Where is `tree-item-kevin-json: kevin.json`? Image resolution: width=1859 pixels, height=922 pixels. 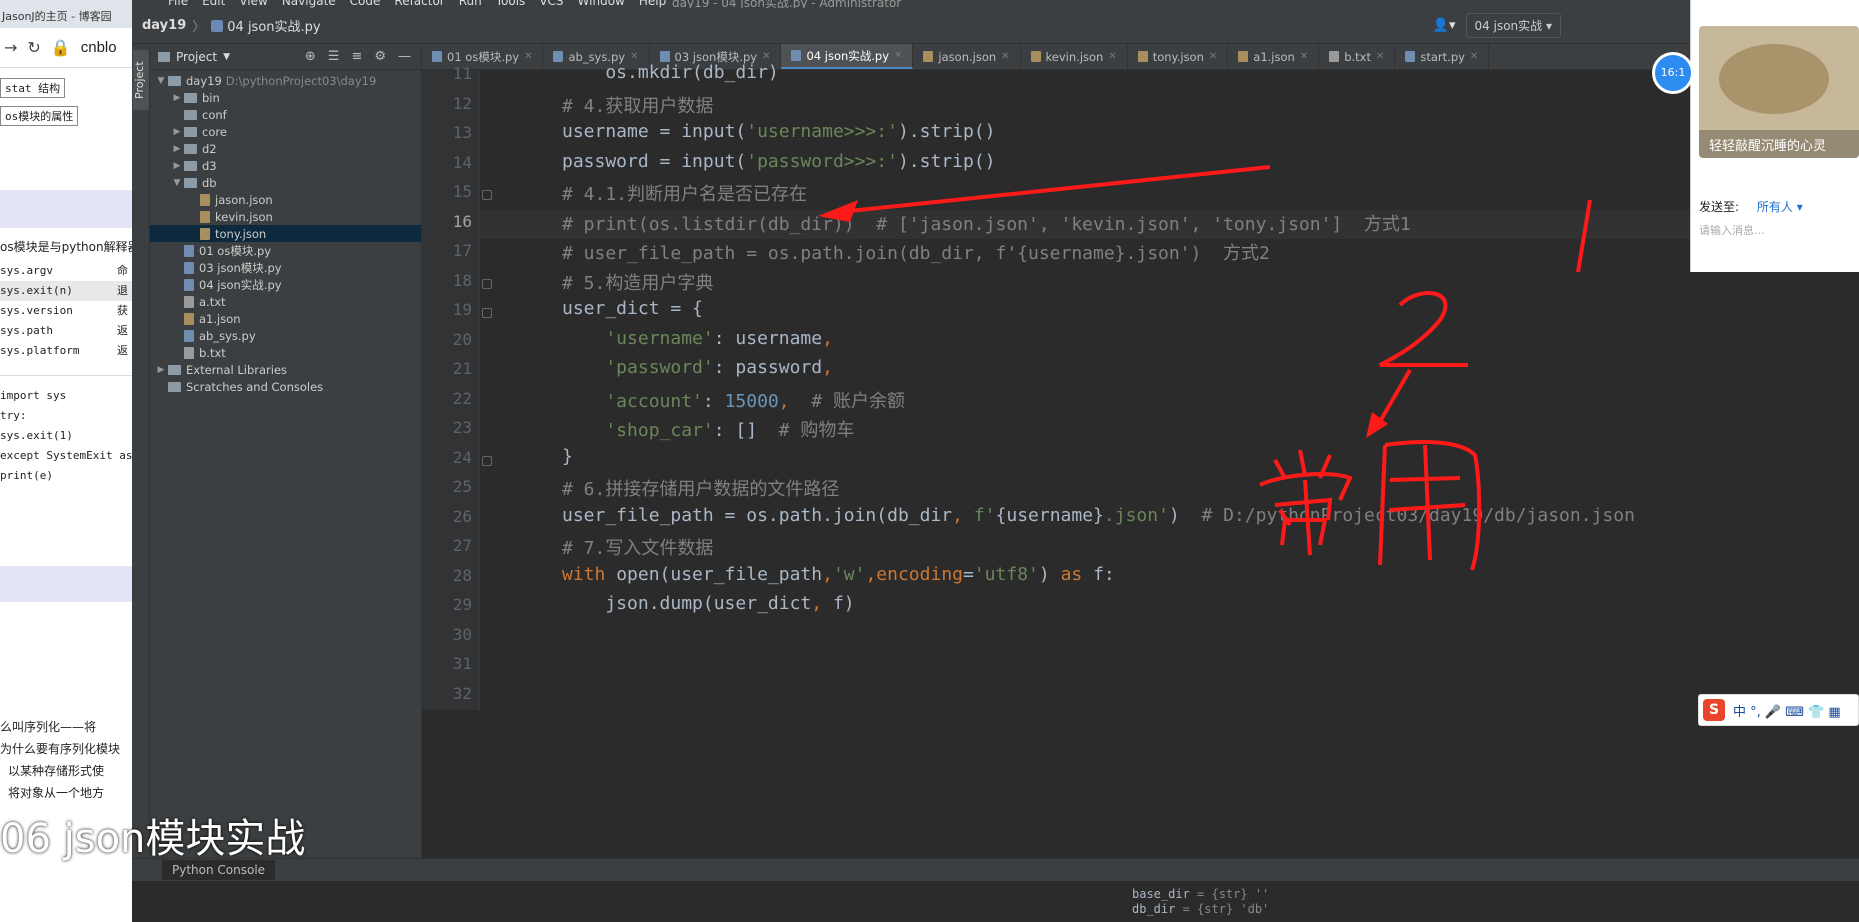
tree-item-kevin-json: kevin.json is located at coordinates (285, 216).